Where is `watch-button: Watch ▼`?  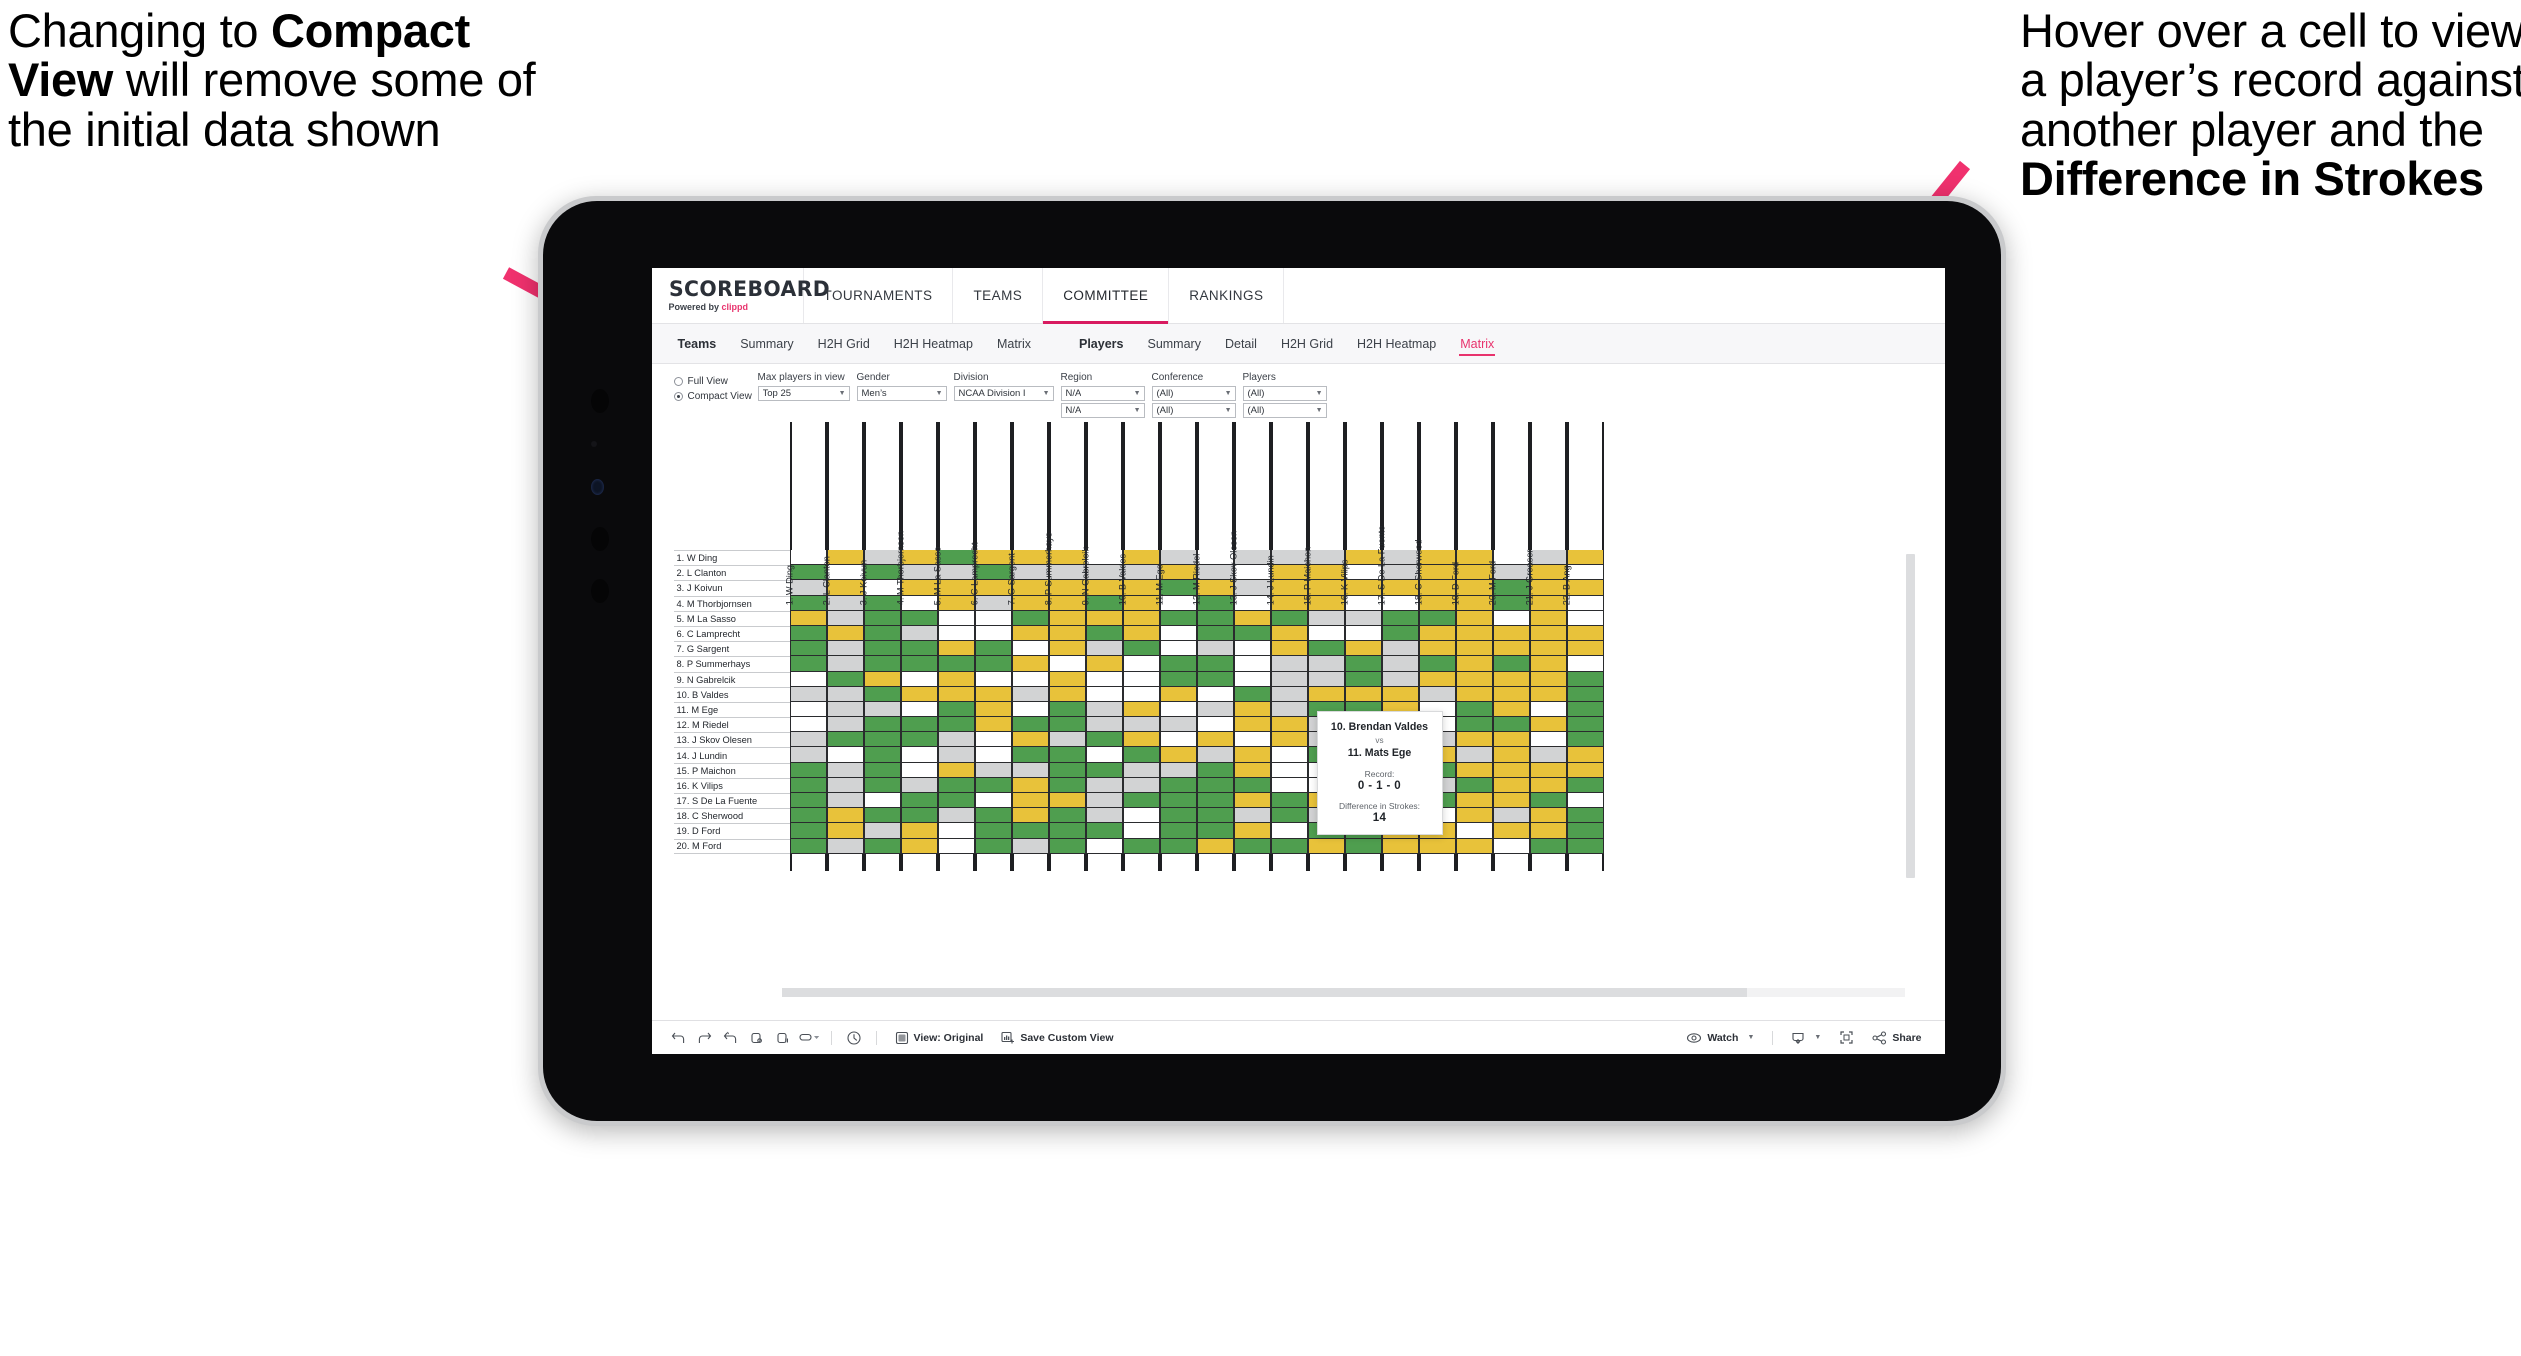 watch-button: Watch ▼ is located at coordinates (1720, 1038).